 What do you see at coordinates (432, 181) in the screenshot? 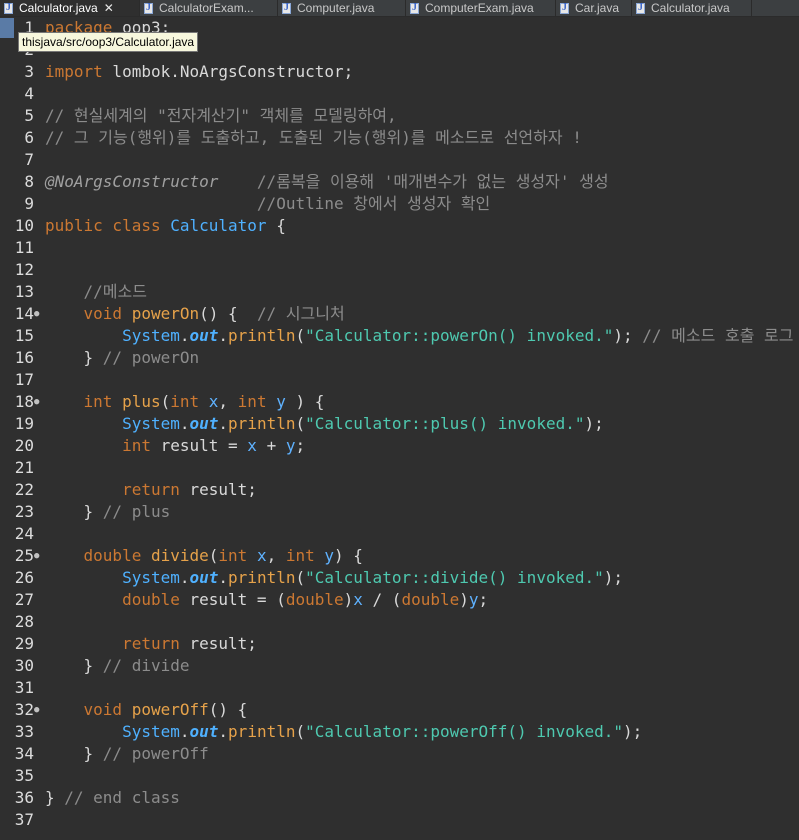
I see `code-token: //롬복을 이용해 '매개변수가 없는 생성자' 생성` at bounding box center [432, 181].